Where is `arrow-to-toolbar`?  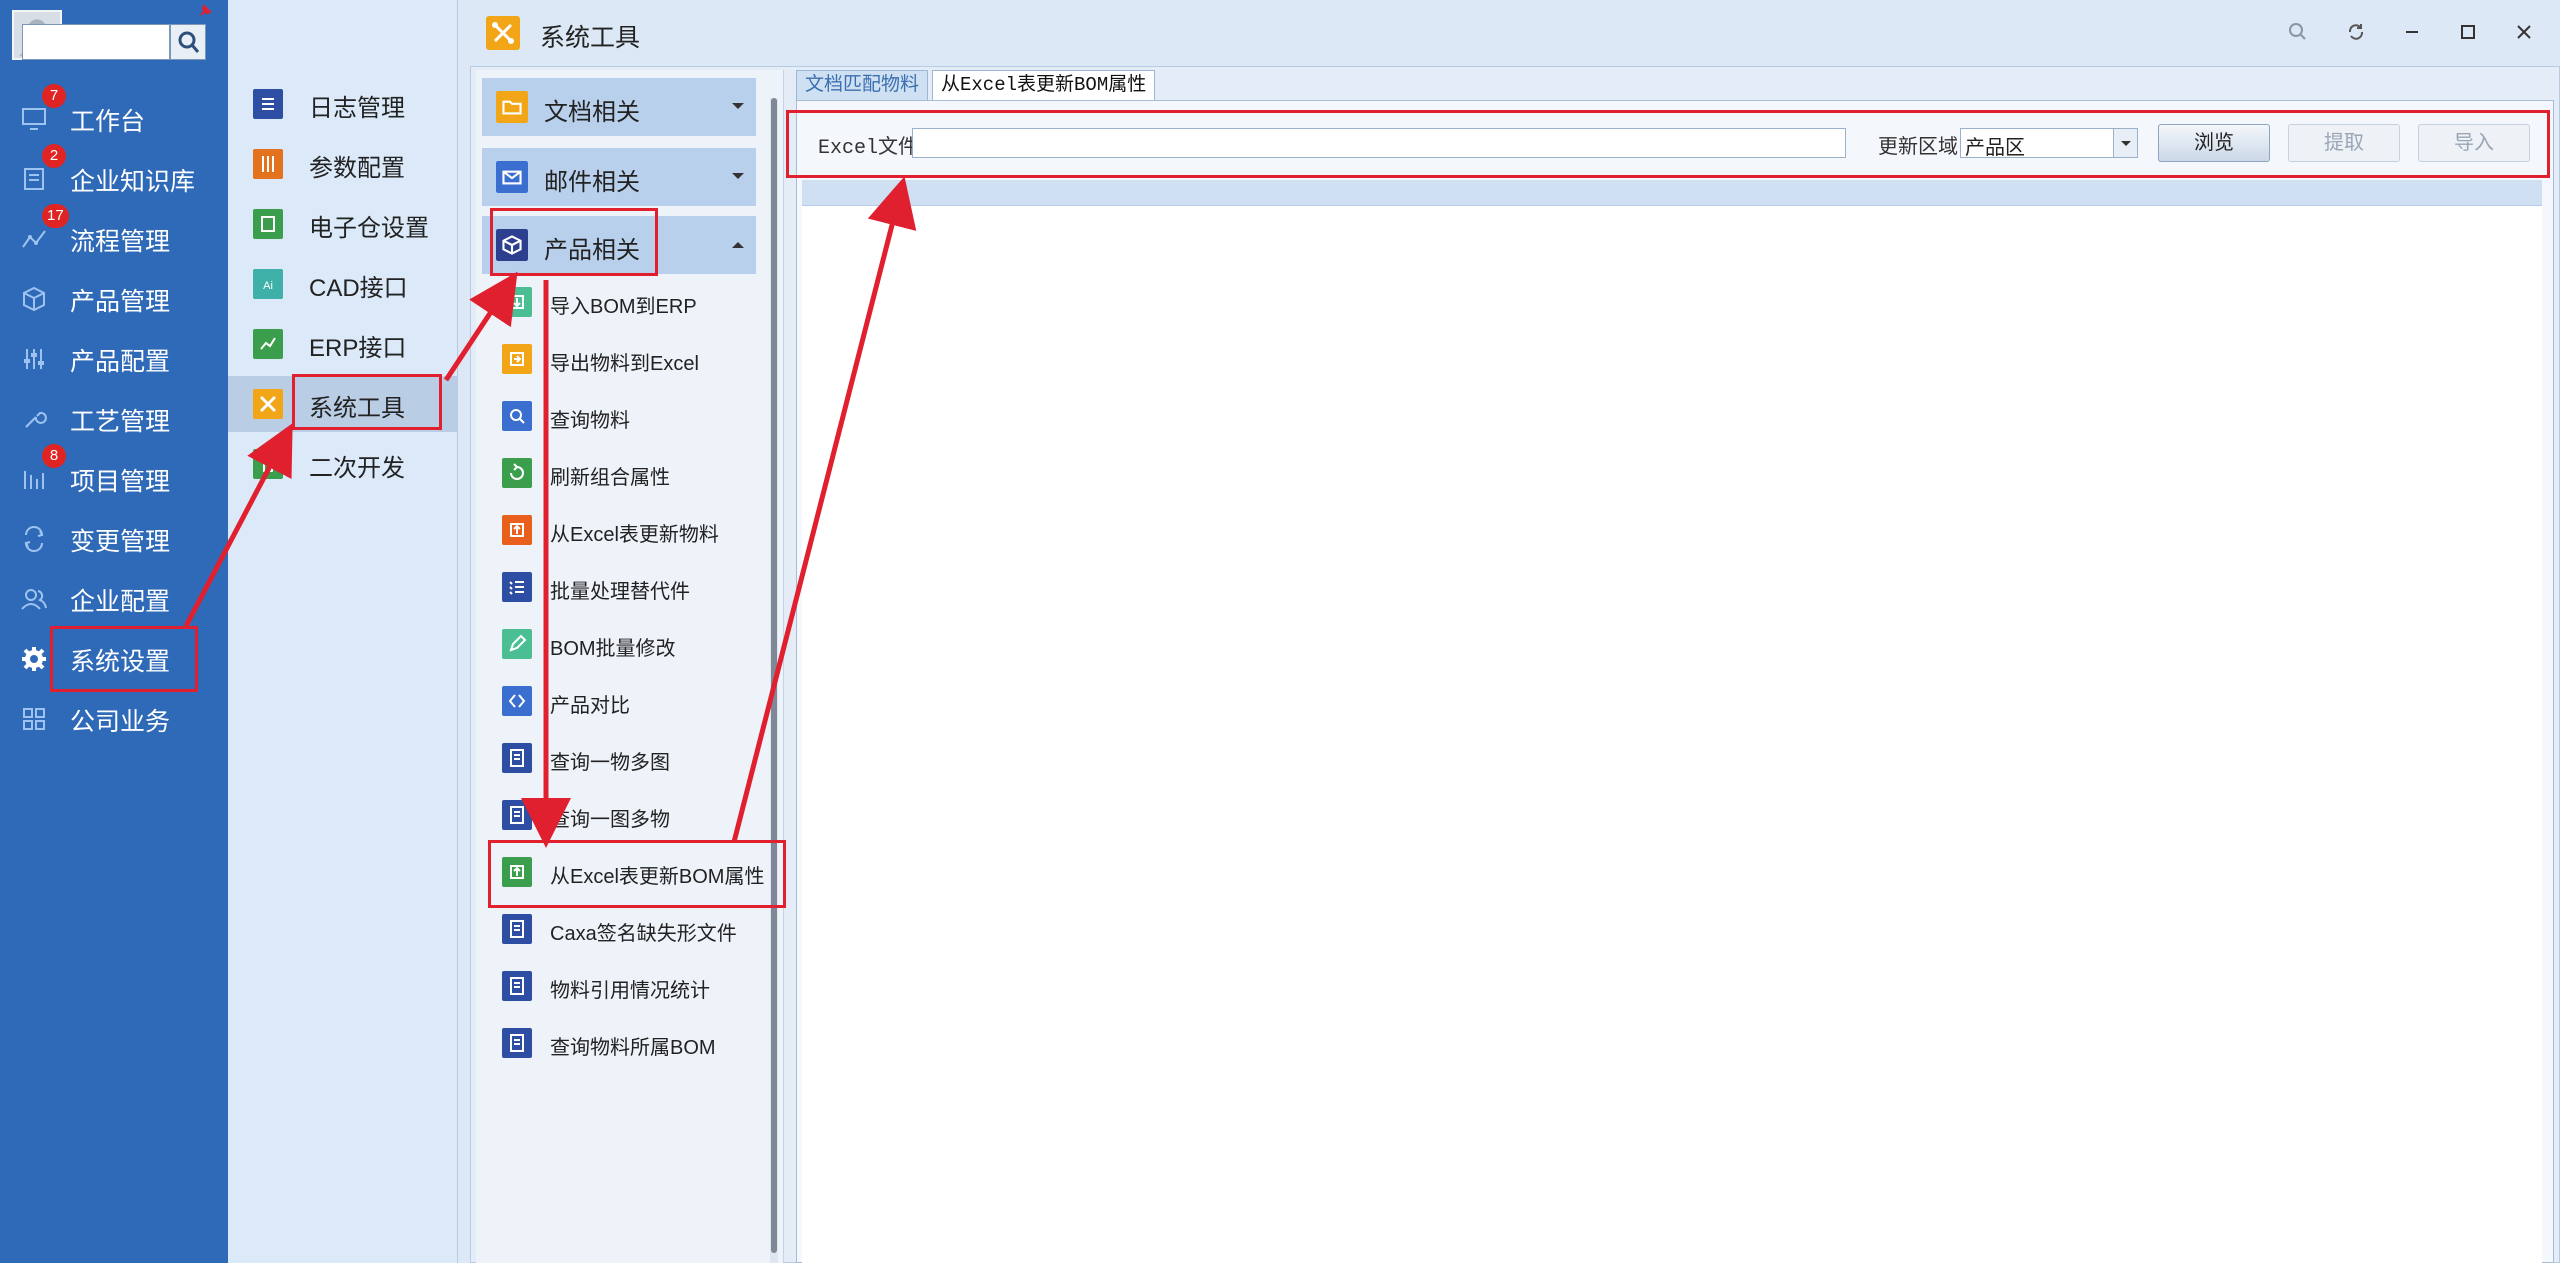 arrow-to-toolbar is located at coordinates (824, 509).